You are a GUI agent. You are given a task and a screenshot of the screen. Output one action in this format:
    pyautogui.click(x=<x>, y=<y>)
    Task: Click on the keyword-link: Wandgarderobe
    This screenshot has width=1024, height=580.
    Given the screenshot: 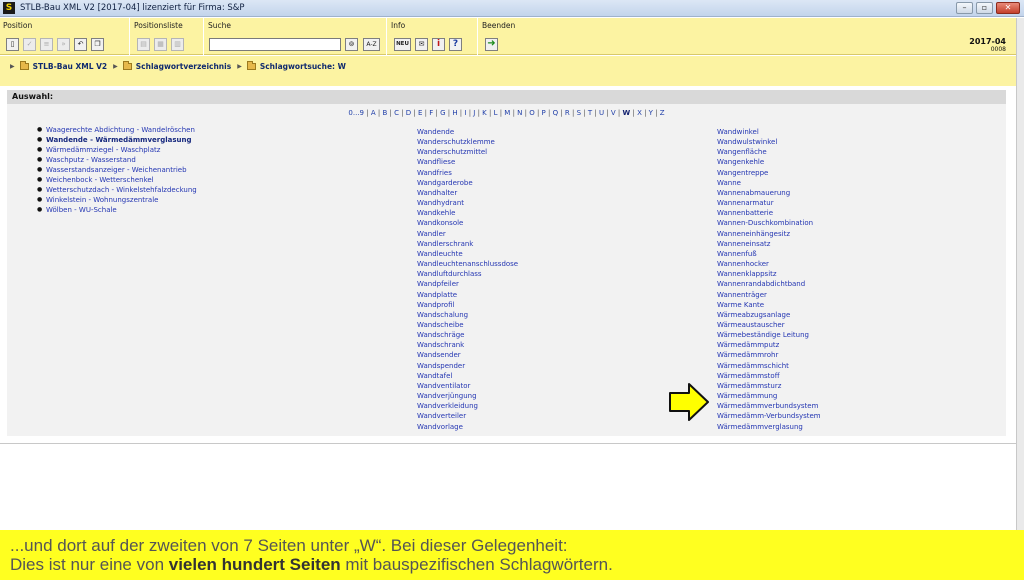 What is the action you would take?
    pyautogui.click(x=467, y=183)
    